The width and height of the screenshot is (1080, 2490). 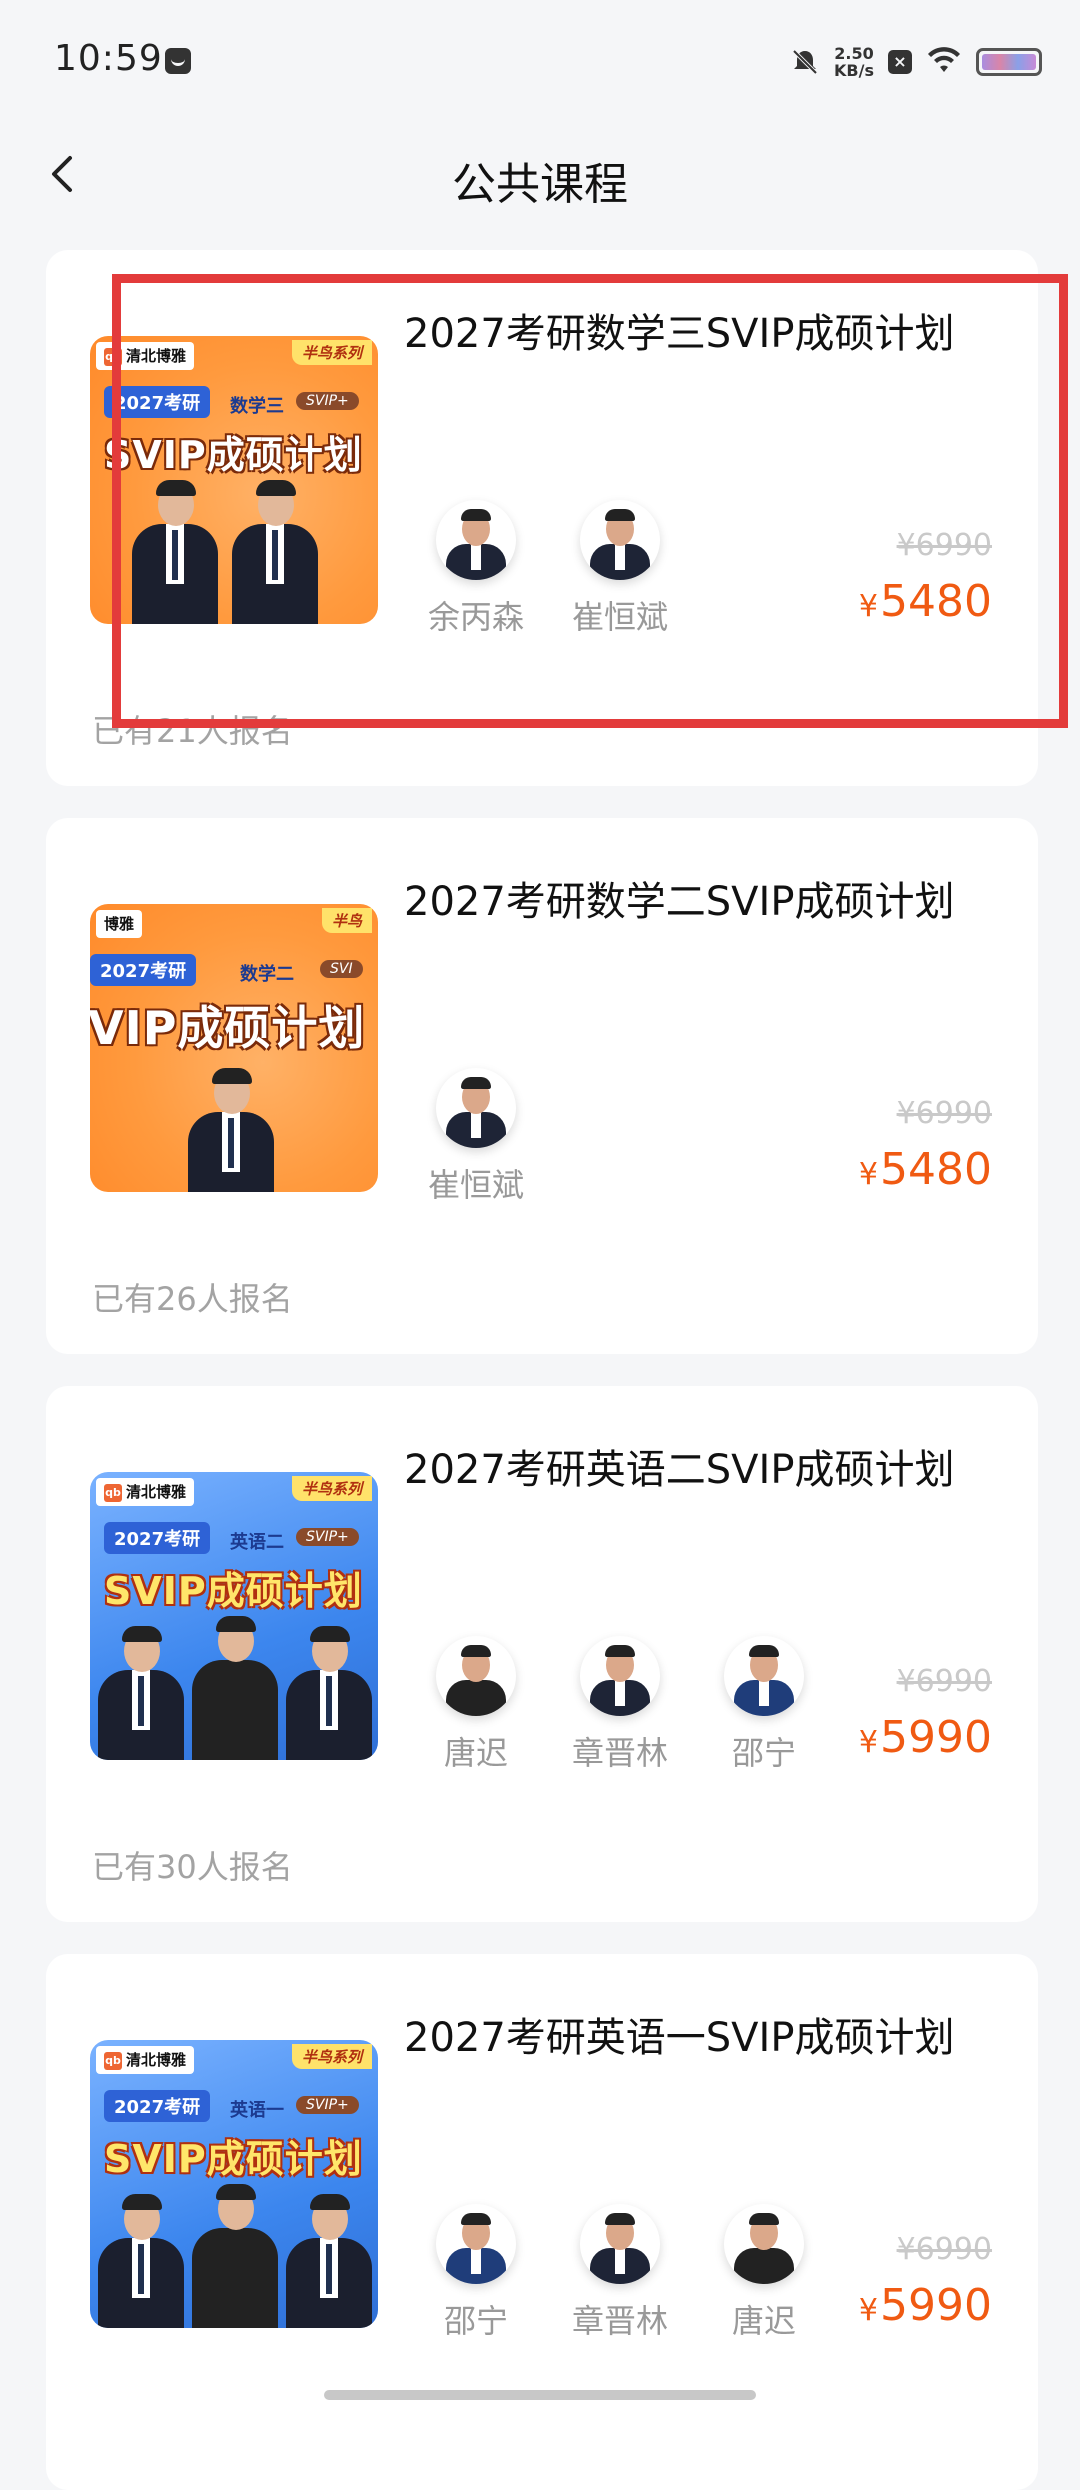 I want to click on course-cover-image: qb 清北博雅 半鸟系列 2027考研 英语二 SVIP+ SVIP成硕计划, so click(x=234, y=1616).